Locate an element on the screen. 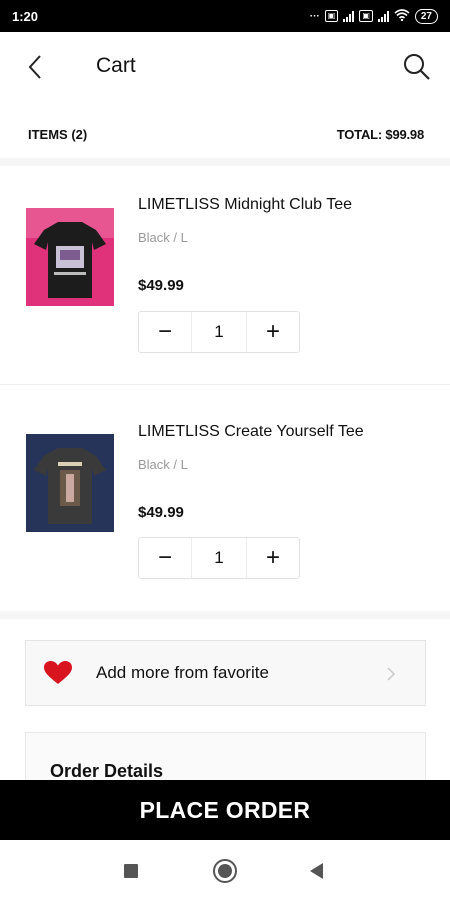  home-icon is located at coordinates (225, 871).